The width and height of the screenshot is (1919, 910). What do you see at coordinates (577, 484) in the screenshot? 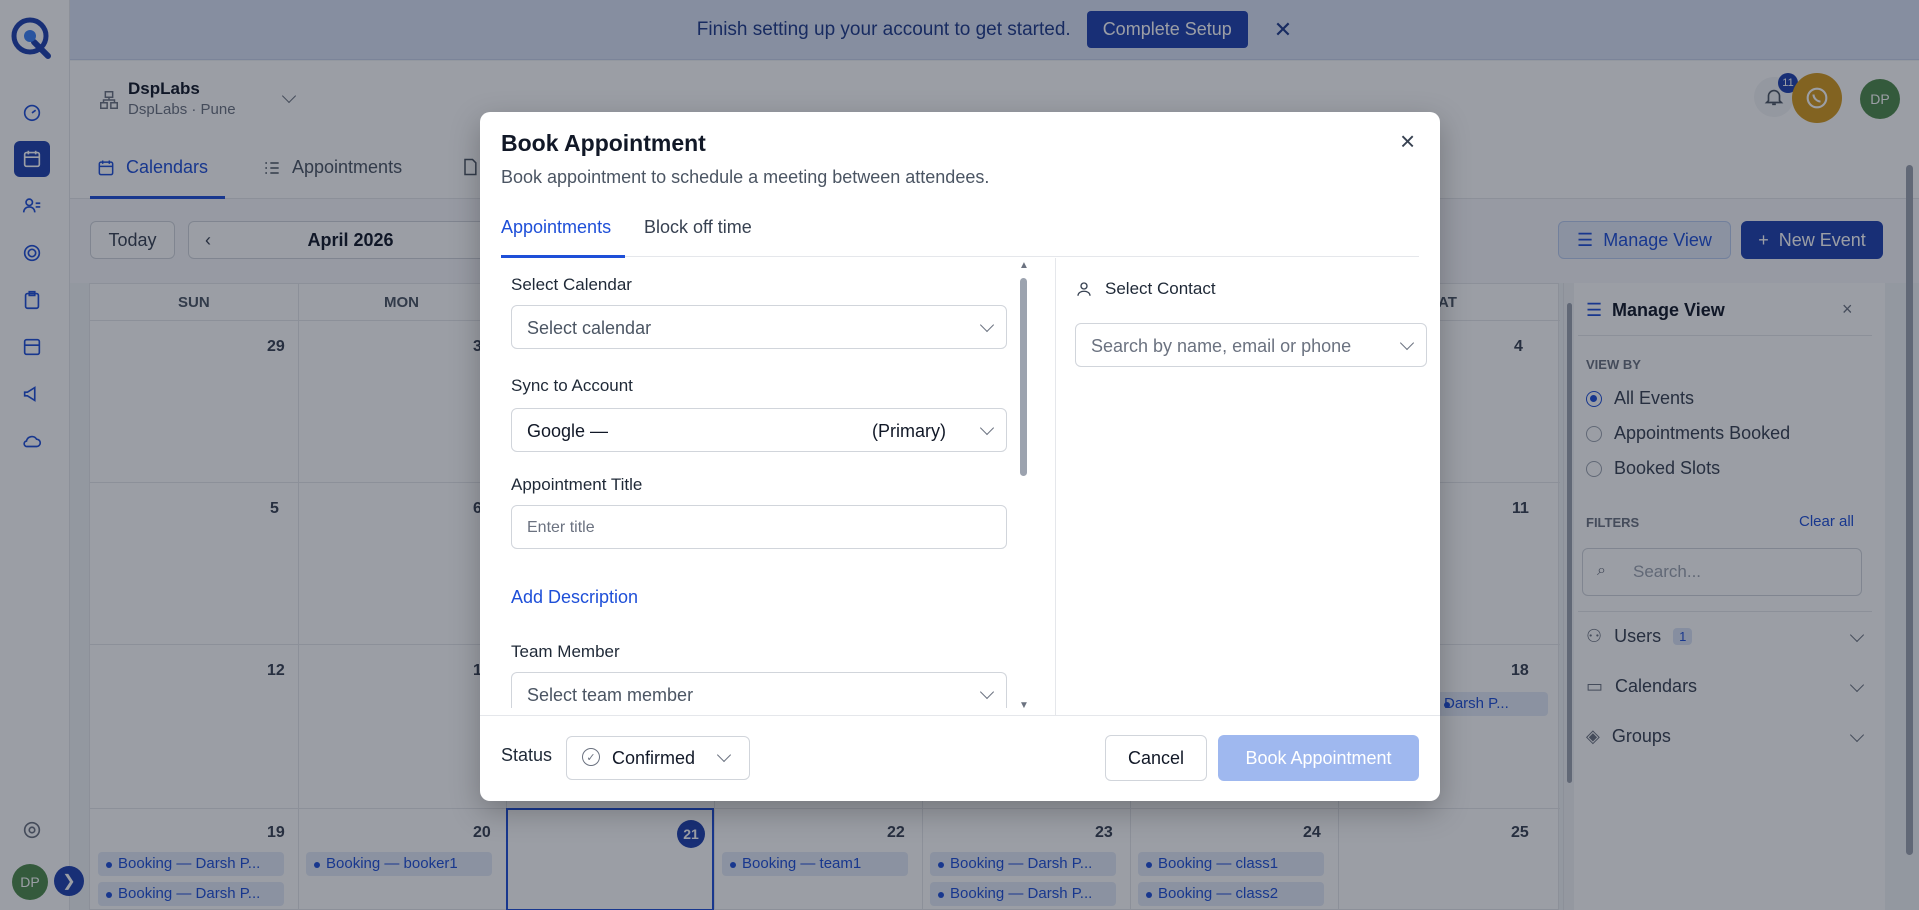
I see `appointment-title-label: Appointment Title` at bounding box center [577, 484].